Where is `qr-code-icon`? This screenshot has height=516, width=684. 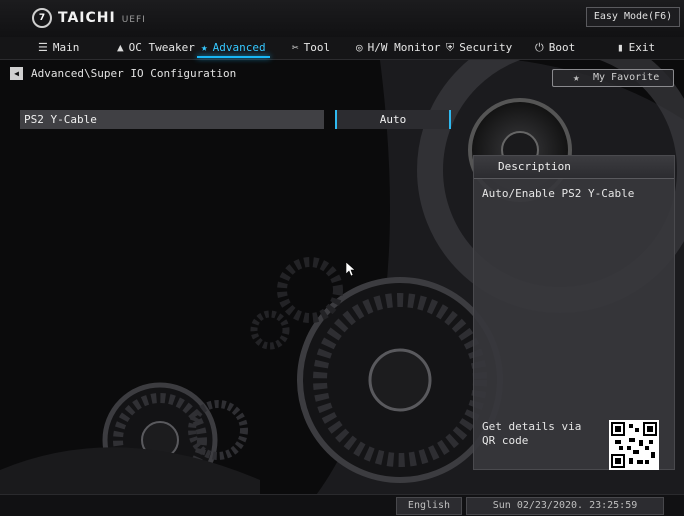
qr-code-icon is located at coordinates (634, 445).